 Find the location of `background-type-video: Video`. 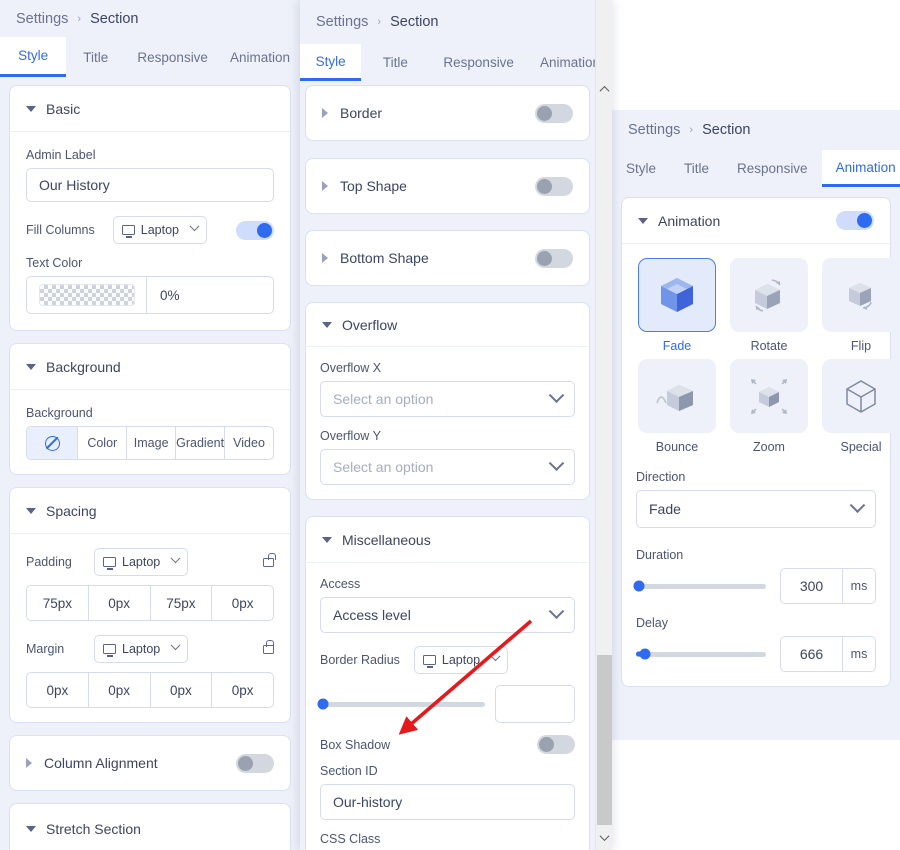

background-type-video: Video is located at coordinates (249, 443).